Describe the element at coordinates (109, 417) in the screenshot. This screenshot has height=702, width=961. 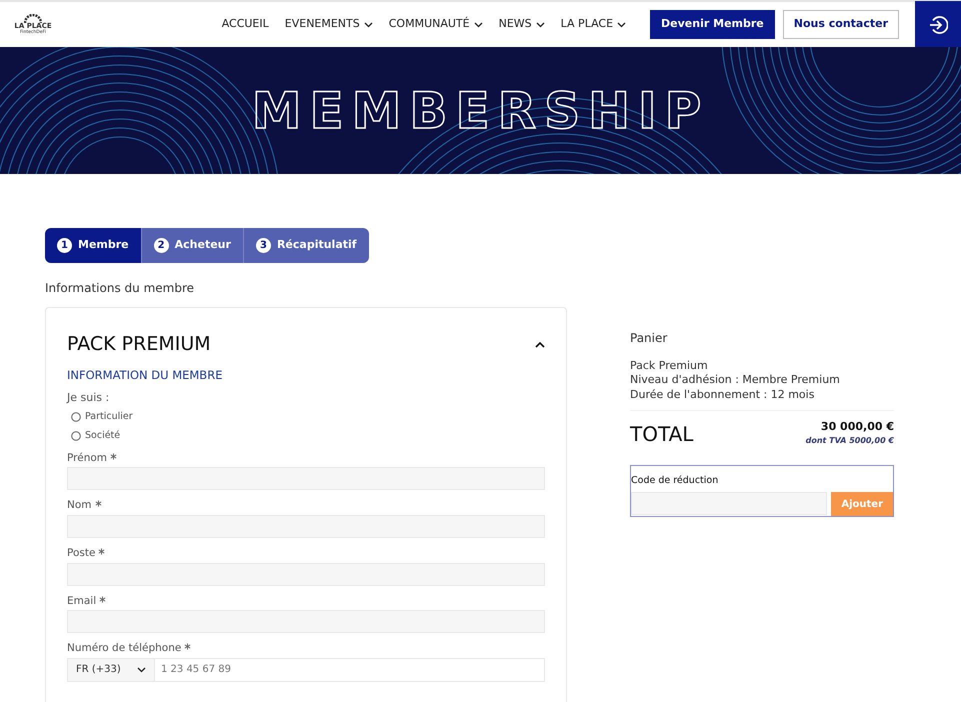
I see `radio-label: Particulier` at that location.